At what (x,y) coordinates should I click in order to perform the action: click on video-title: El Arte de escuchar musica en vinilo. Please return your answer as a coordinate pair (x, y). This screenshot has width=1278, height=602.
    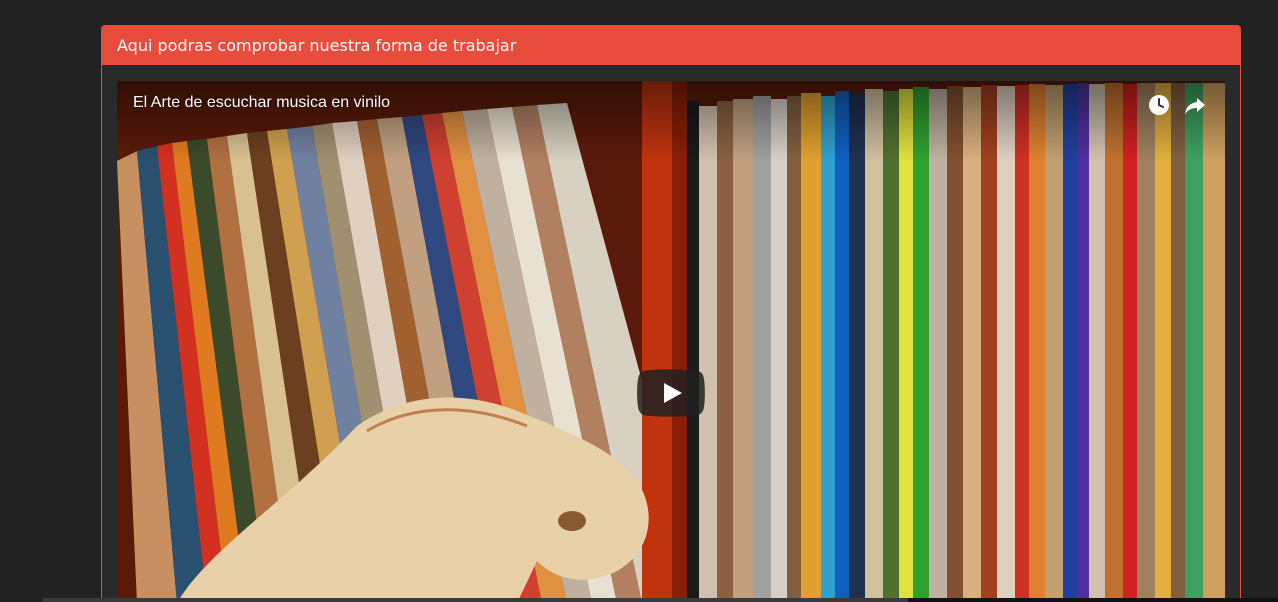
    Looking at the image, I should click on (261, 103).